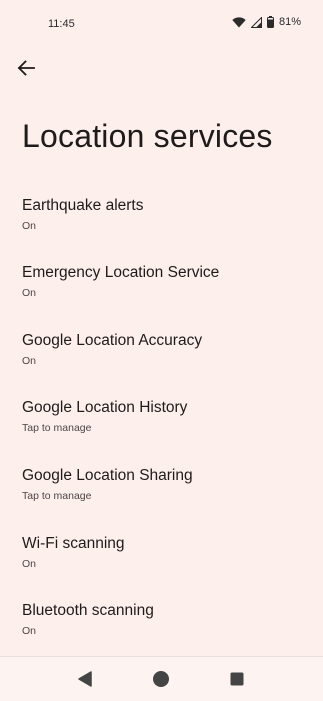 The width and height of the screenshot is (323, 701). I want to click on nav-recents-button, so click(237, 679).